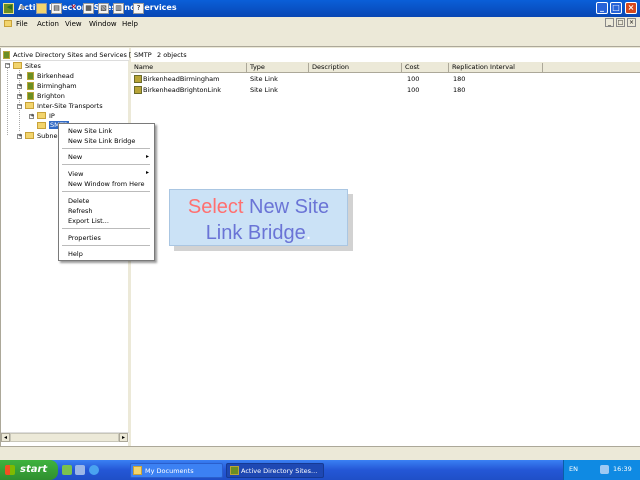 Image resolution: width=640 pixels, height=480 pixels. Describe the element at coordinates (74, 55) in the screenshot. I see `tree-root-label: Active Directory Sites and Services [a` at that location.